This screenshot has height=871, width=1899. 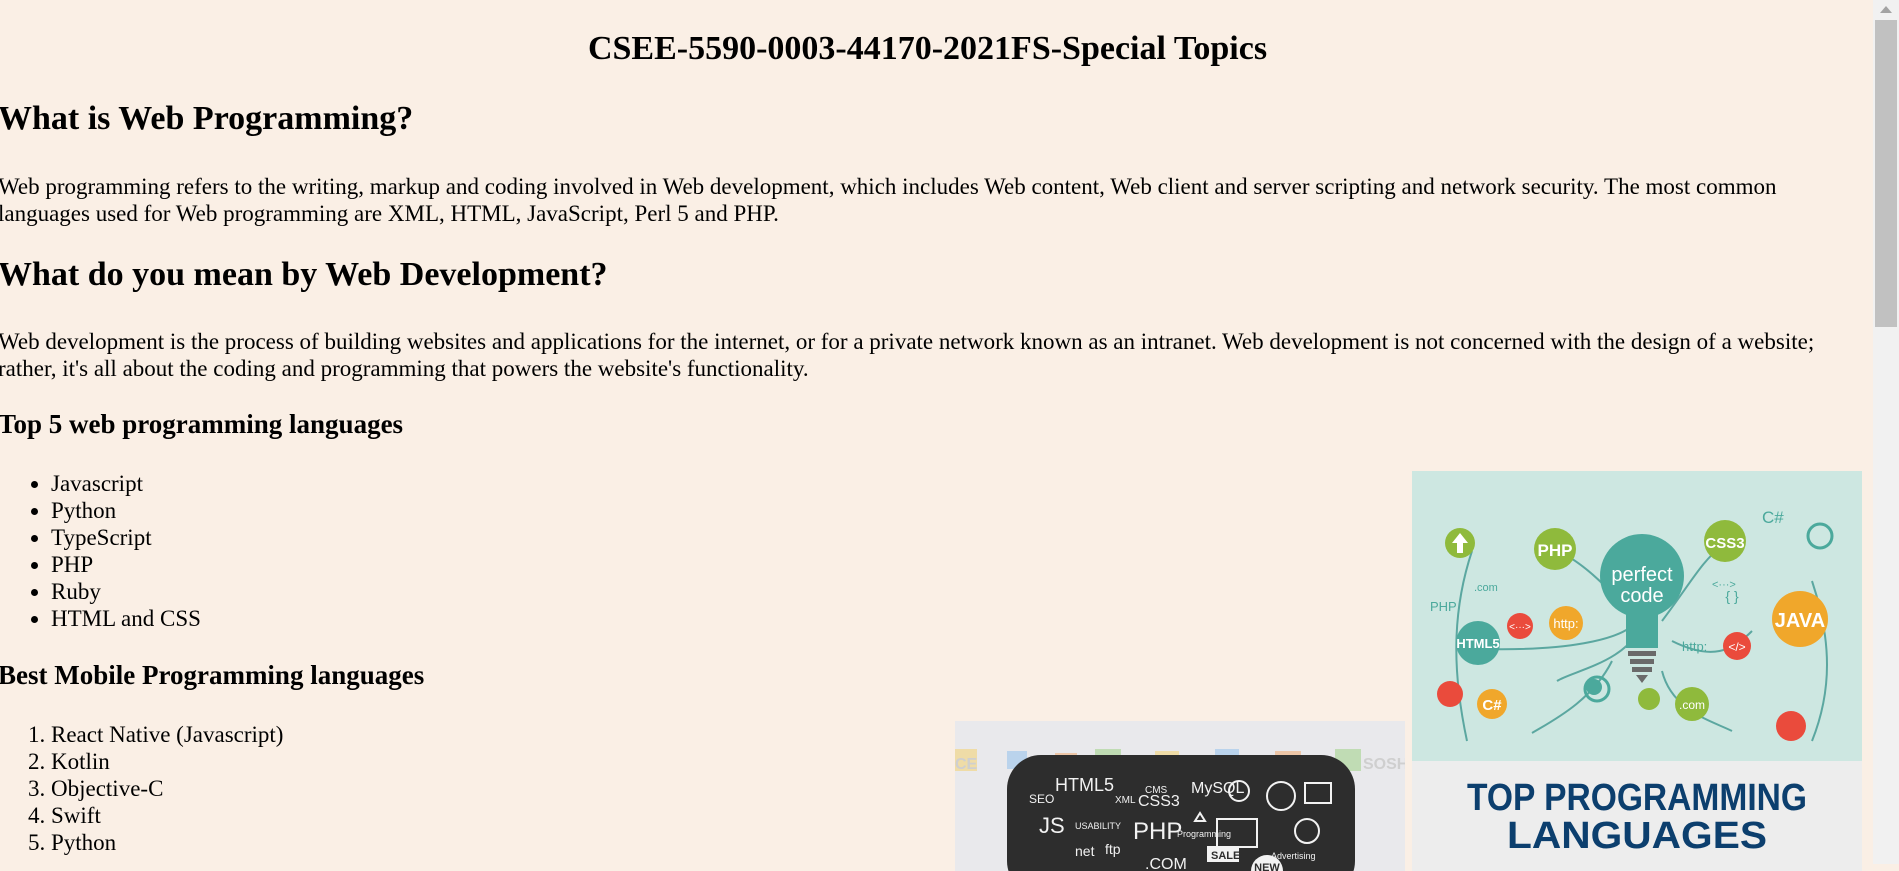 What do you see at coordinates (1641, 596) in the screenshot?
I see `image-text: code` at bounding box center [1641, 596].